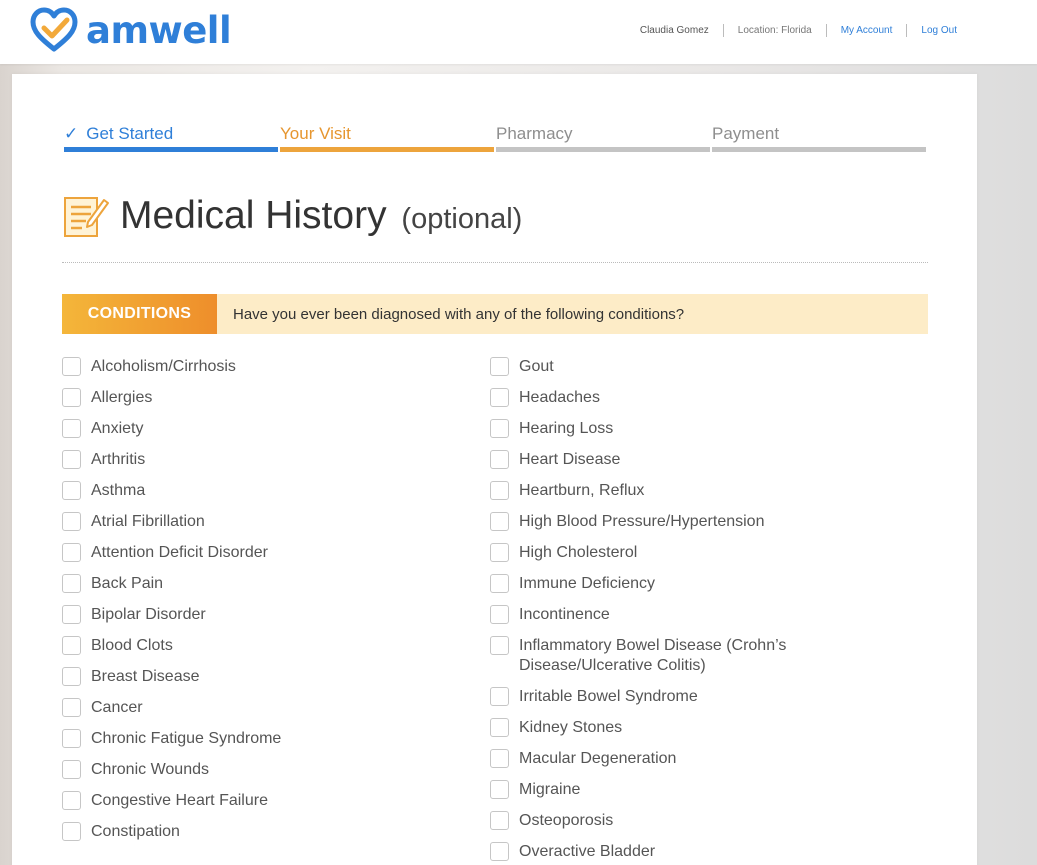 The height and width of the screenshot is (865, 1037). What do you see at coordinates (262, 832) in the screenshot?
I see `condition-constipation: Constipation` at bounding box center [262, 832].